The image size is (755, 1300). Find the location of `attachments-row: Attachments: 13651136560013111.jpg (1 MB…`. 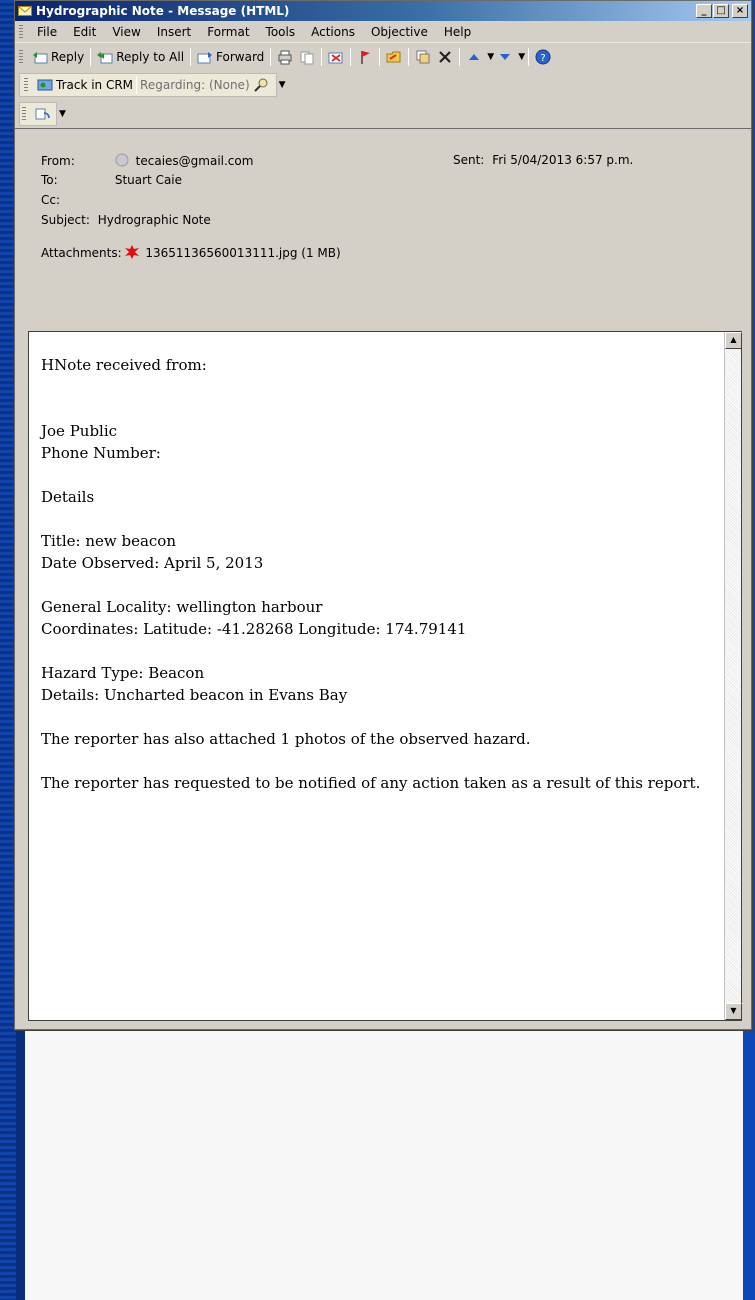

attachments-row: Attachments: 13651136560013111.jpg (1 MB… is located at coordinates (191, 252).